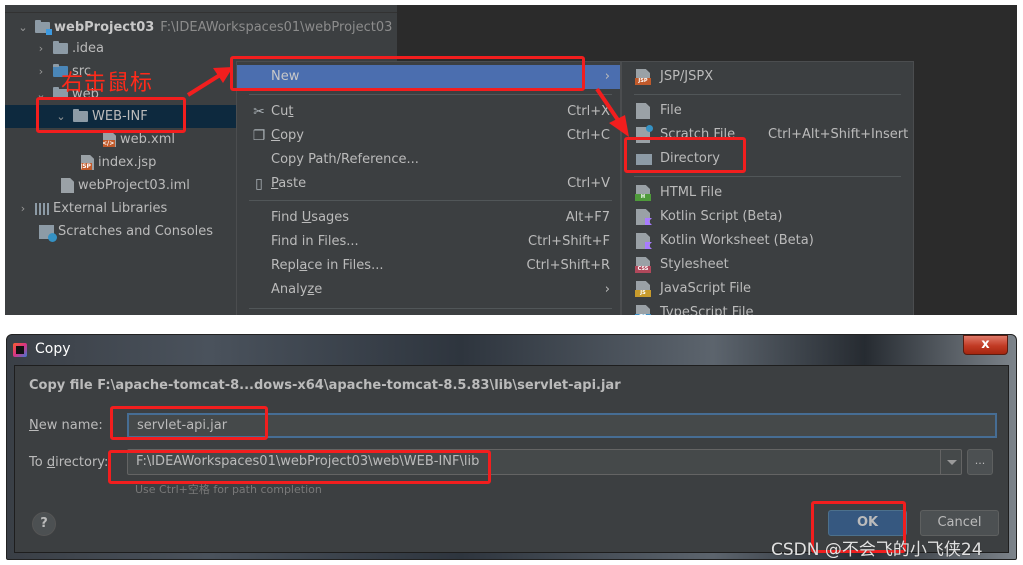 Image resolution: width=1023 pixels, height=565 pixels. I want to click on html-file-icon: H, so click(643, 193).